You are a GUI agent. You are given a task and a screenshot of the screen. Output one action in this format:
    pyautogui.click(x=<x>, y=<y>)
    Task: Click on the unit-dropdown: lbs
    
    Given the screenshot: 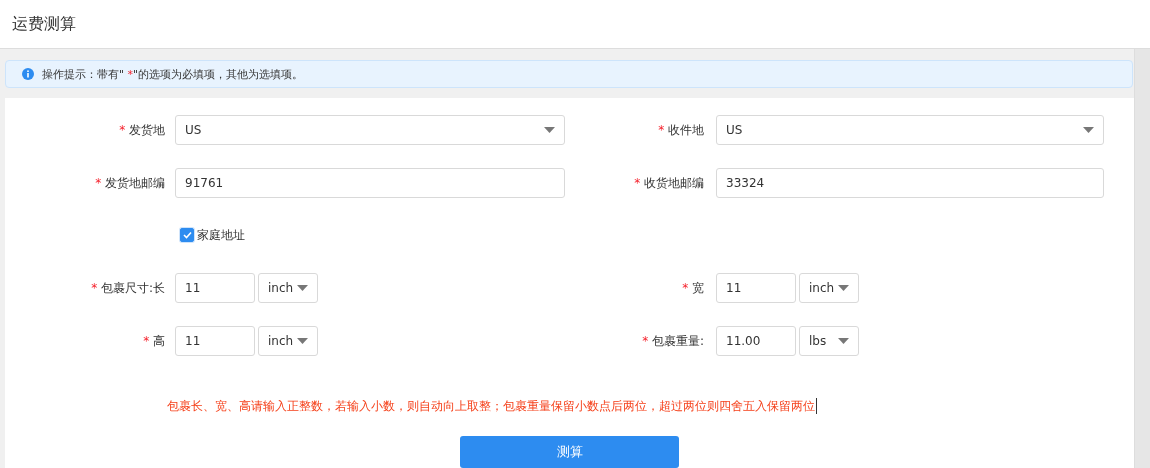 What is the action you would take?
    pyautogui.click(x=829, y=341)
    